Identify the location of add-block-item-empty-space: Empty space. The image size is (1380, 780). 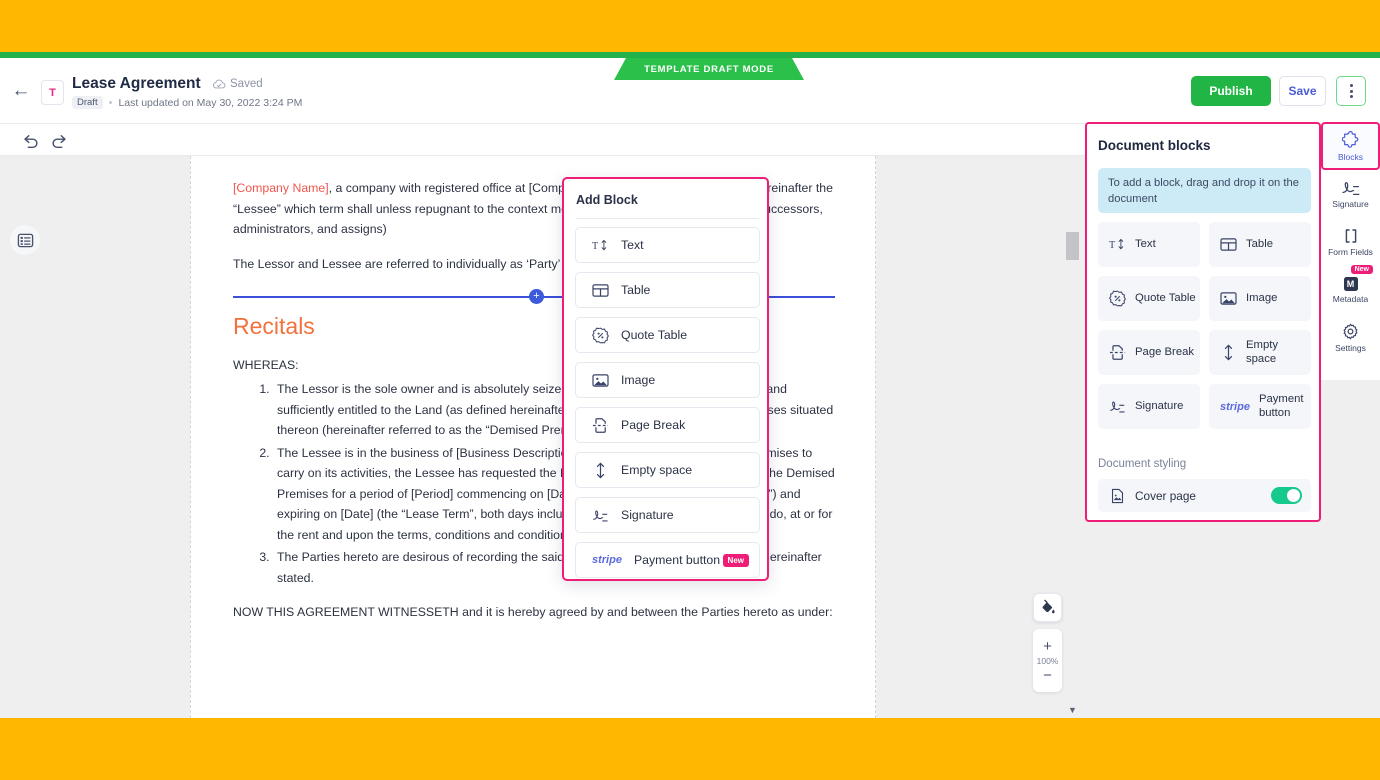
(667, 470).